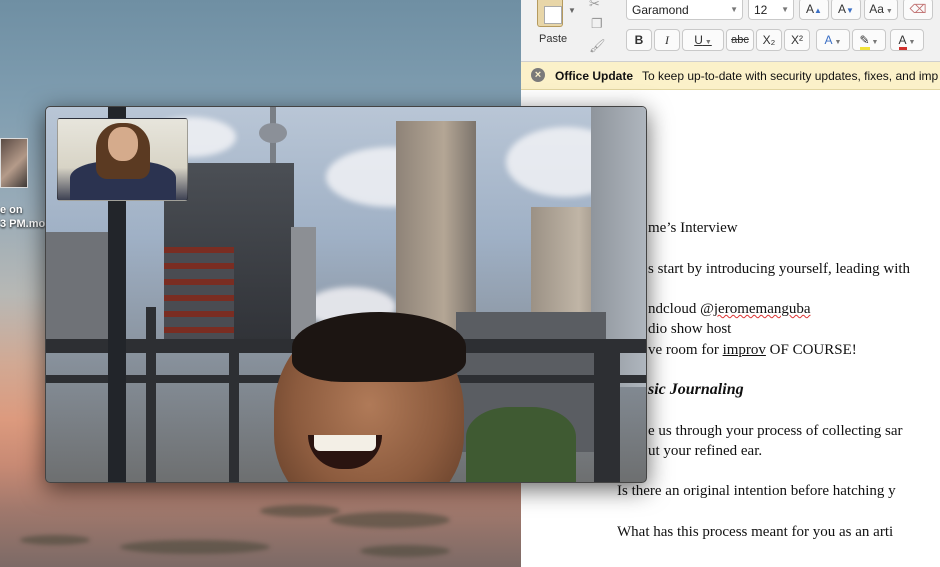 This screenshot has width=940, height=567. I want to click on subscript-button: X₂, so click(769, 40).